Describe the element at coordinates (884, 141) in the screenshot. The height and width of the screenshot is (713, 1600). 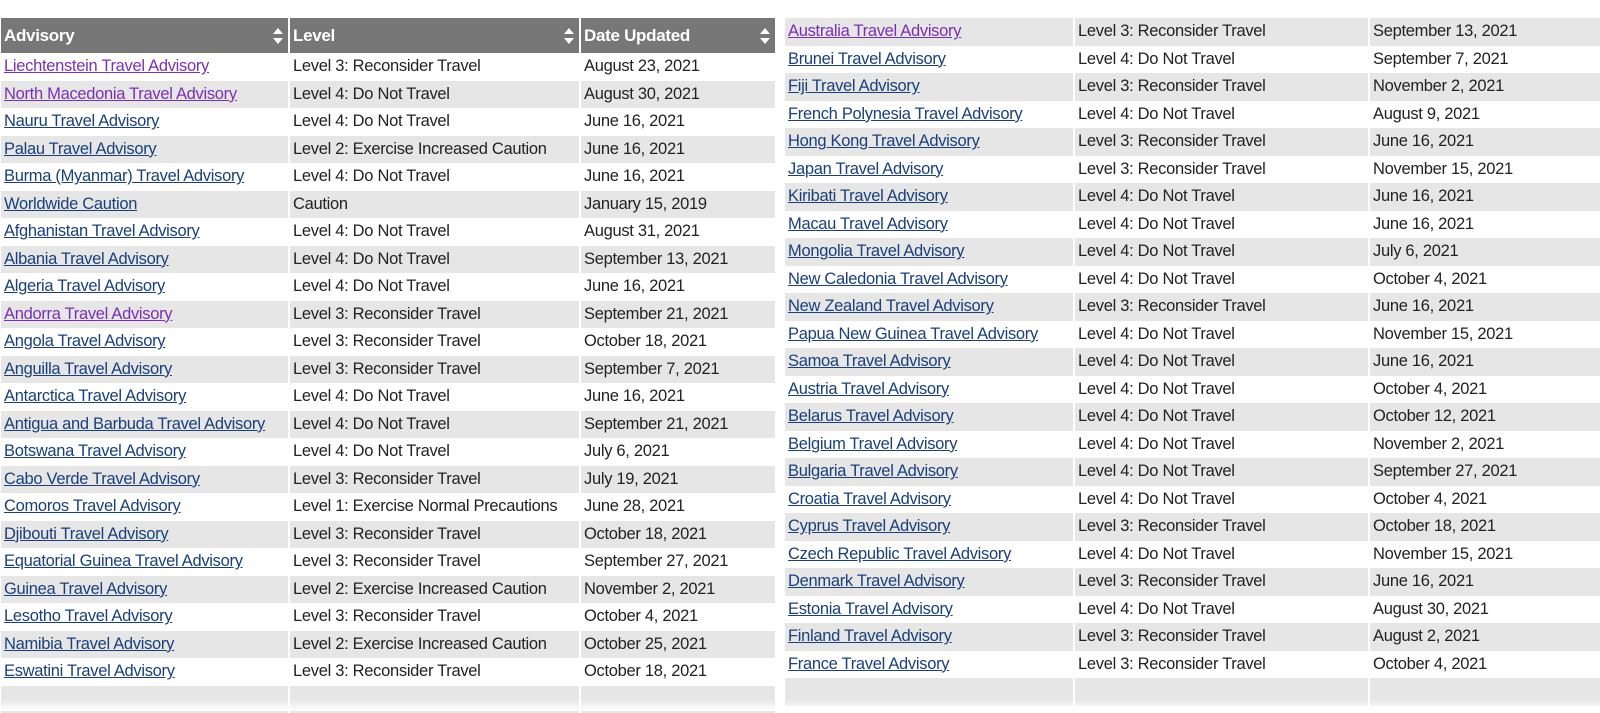
I see `advisory-link: Hong Kong Travel Advisory` at that location.